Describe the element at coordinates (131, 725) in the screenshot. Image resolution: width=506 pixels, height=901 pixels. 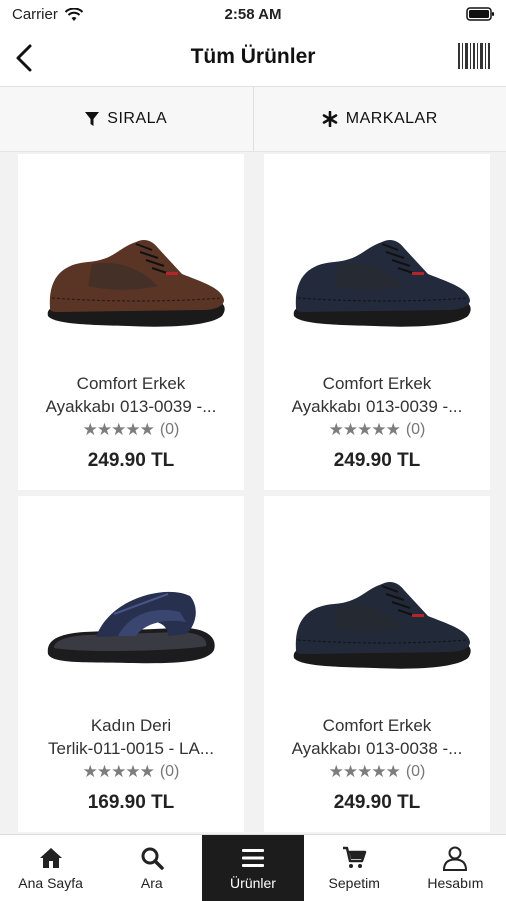
I see `product-name-line1: Kadın Deri` at that location.